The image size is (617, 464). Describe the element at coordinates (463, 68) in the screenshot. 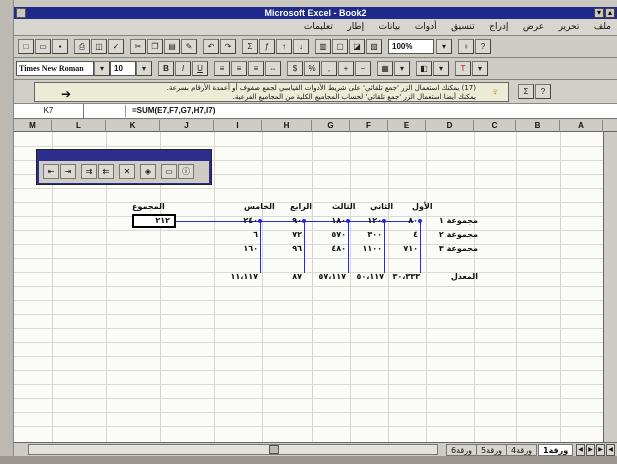

I see `font-color-icon: T` at that location.